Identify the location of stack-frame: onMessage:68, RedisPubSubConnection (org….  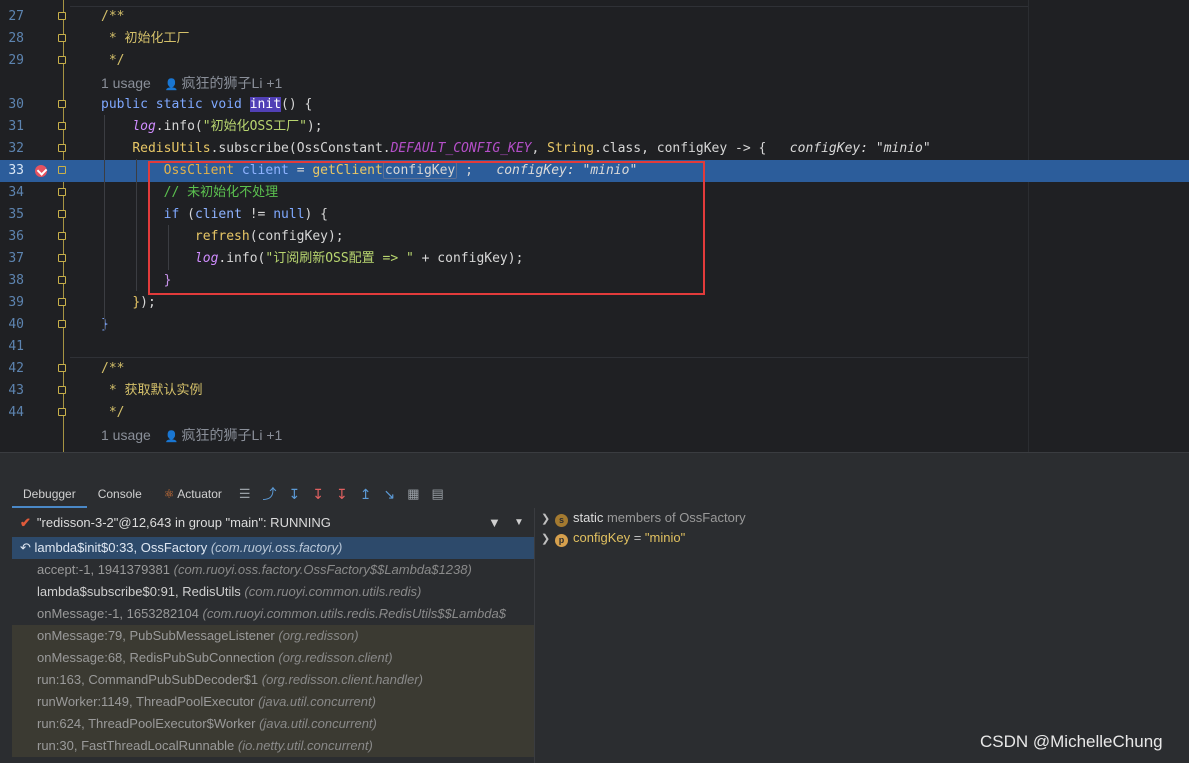
(273, 658).